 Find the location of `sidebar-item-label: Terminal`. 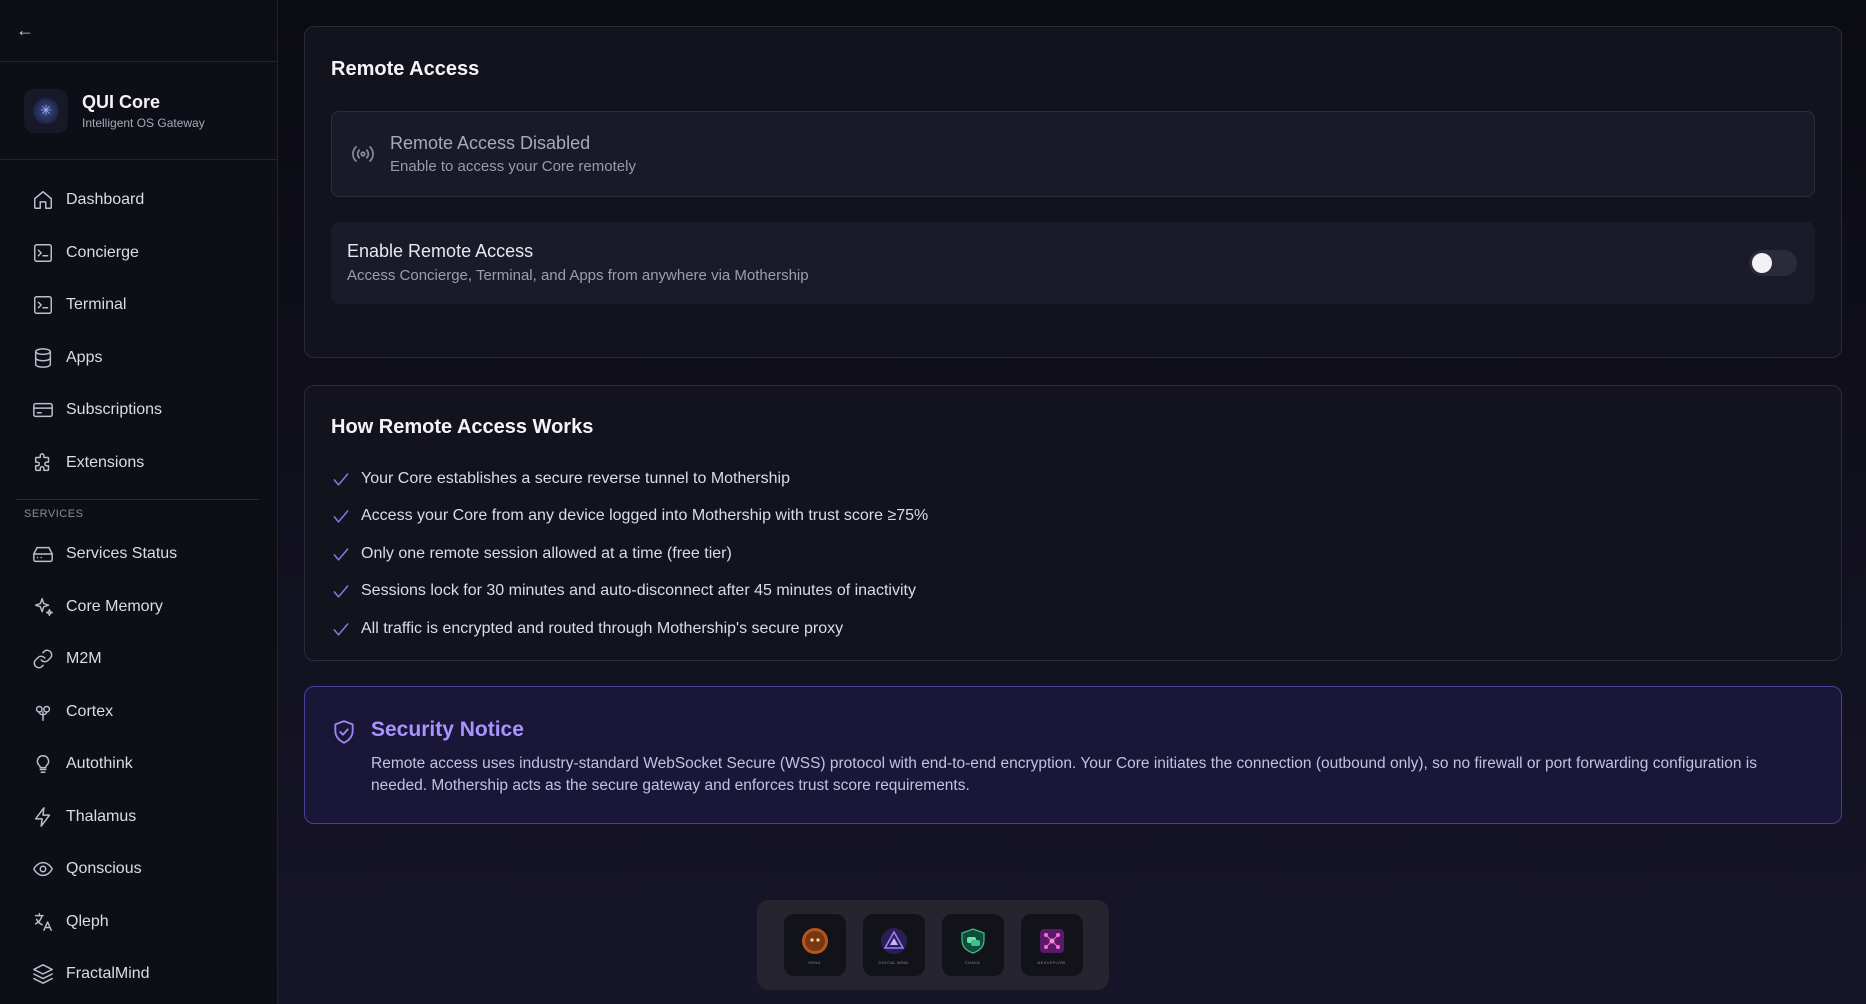

sidebar-item-label: Terminal is located at coordinates (96, 305).